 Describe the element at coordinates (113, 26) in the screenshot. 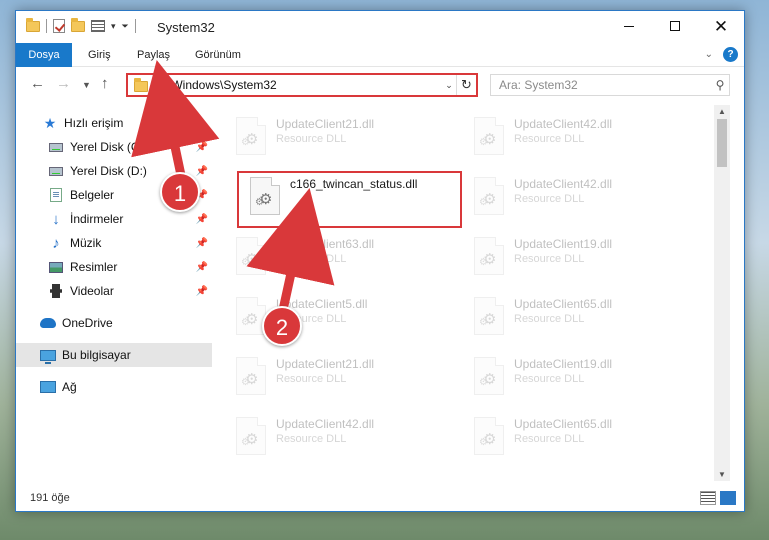

I see `chevron-down-icon: ▾` at that location.